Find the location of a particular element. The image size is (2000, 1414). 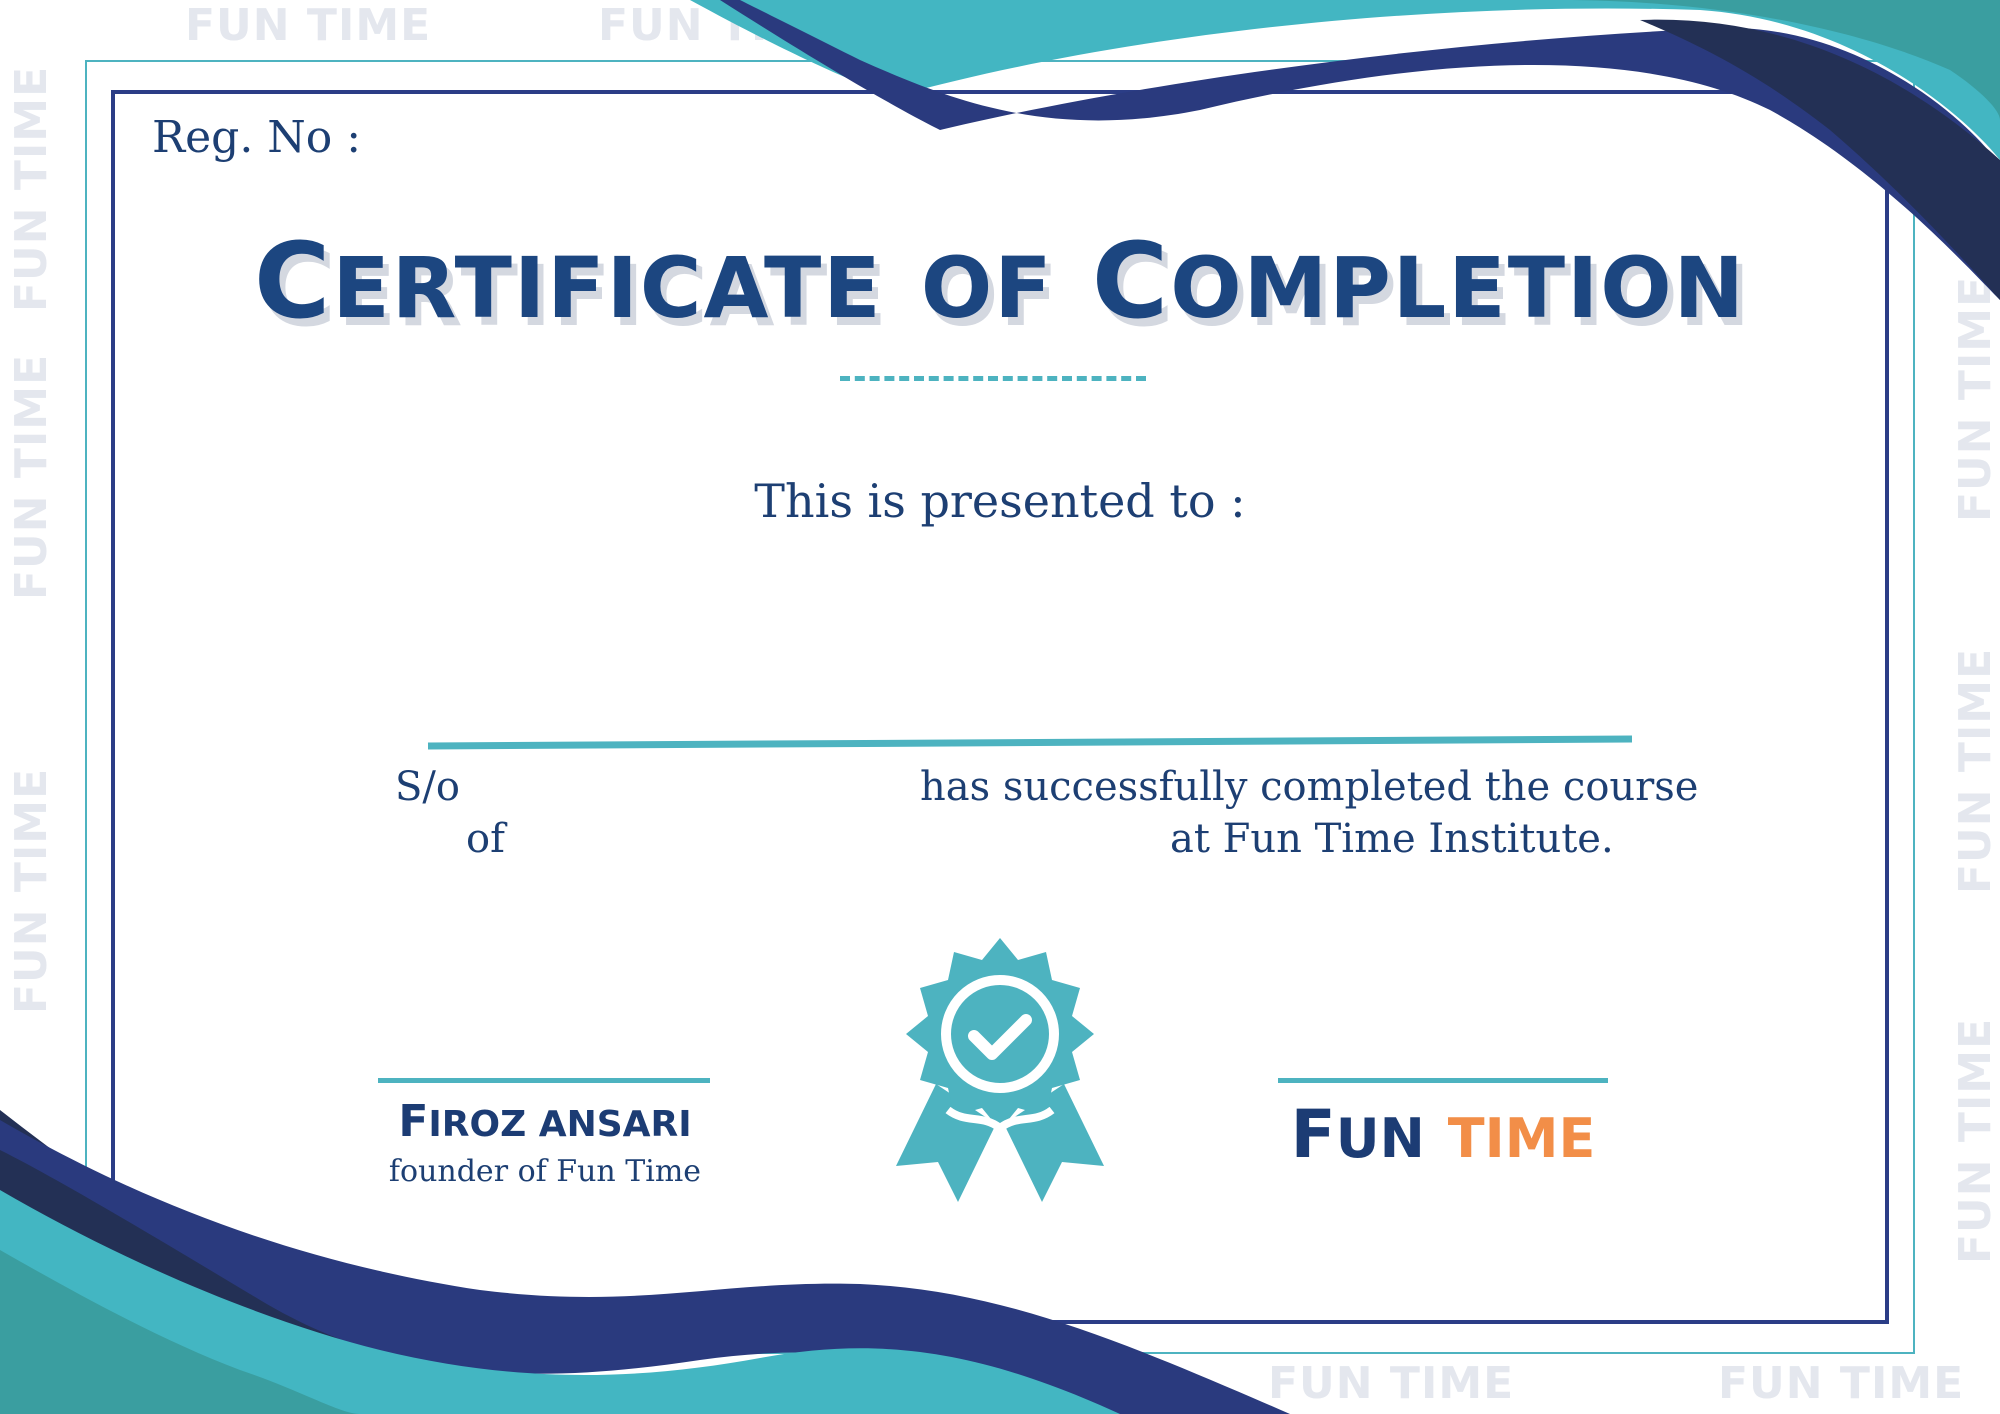

reg-number-label: Reg. No : is located at coordinates (257, 137).